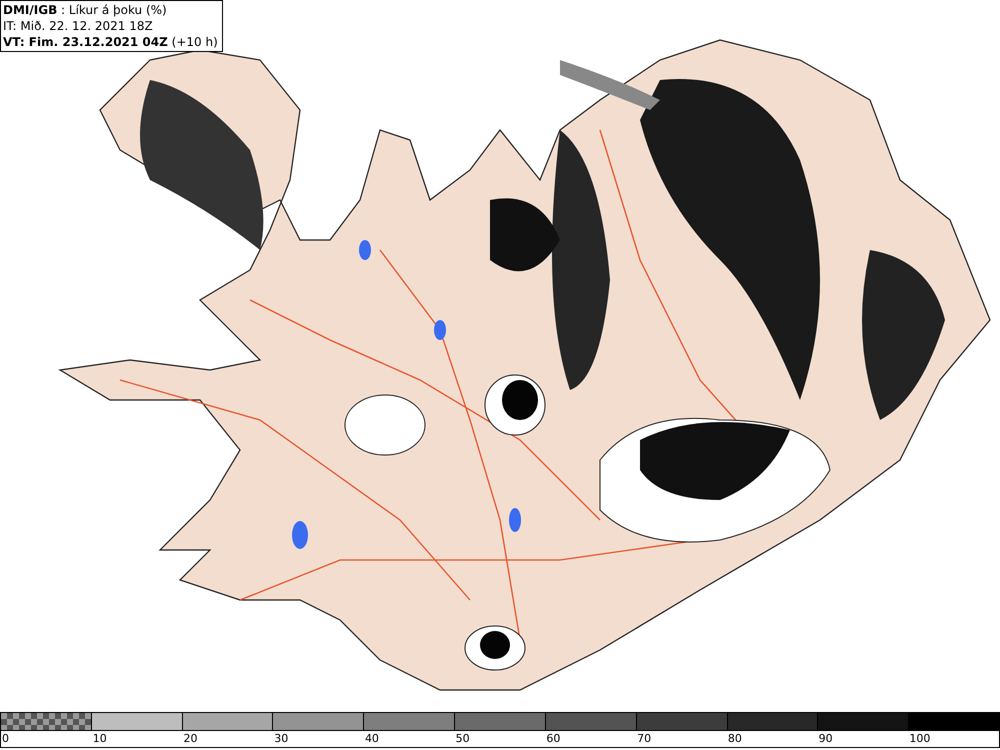 This screenshot has height=750, width=1000. What do you see at coordinates (644, 738) in the screenshot?
I see `legend-tick-label: 70` at bounding box center [644, 738].